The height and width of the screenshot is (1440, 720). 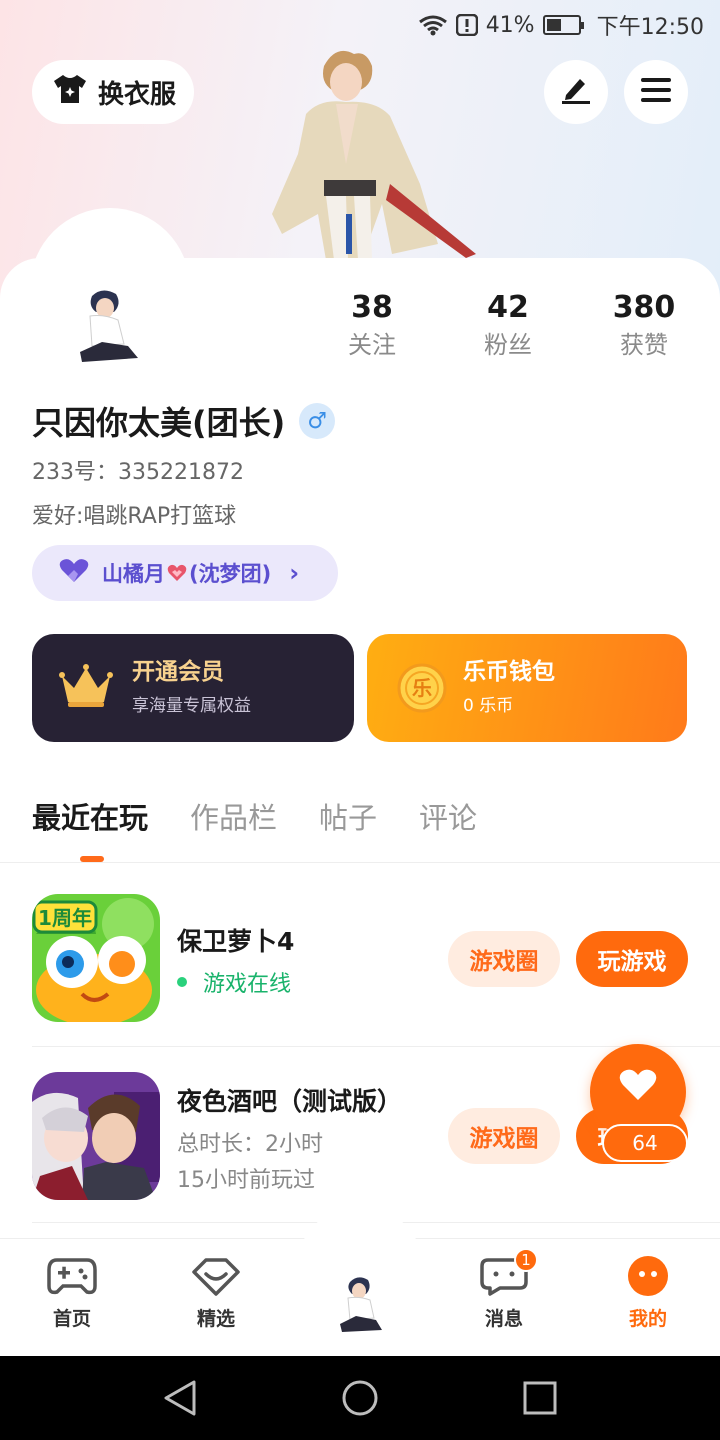 I want to click on group-badge-button: 山橘月 (沈梦团) ›, so click(x=185, y=573).